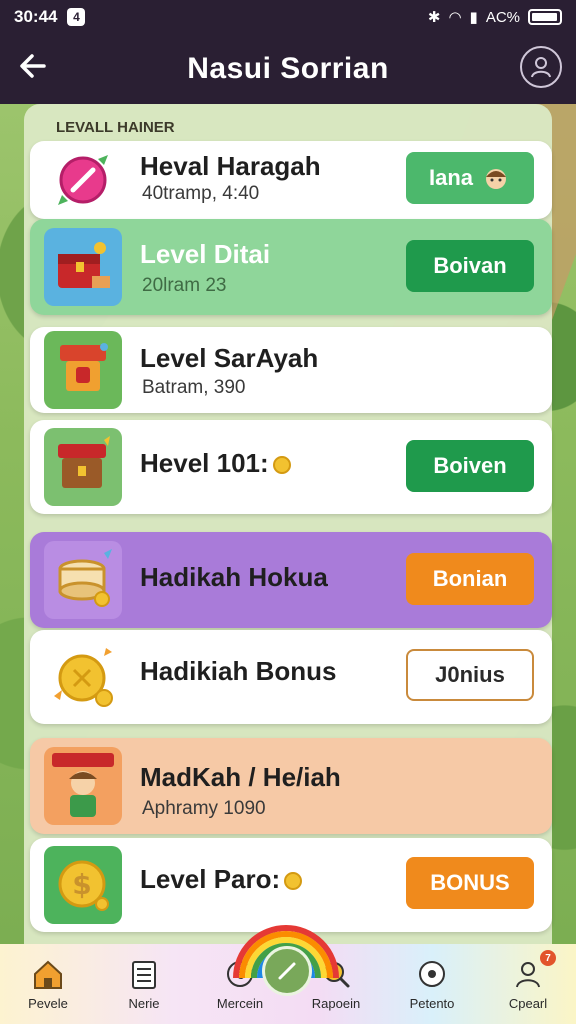  What do you see at coordinates (76, 17) in the screenshot?
I see `notification-icon: 4` at bounding box center [76, 17].